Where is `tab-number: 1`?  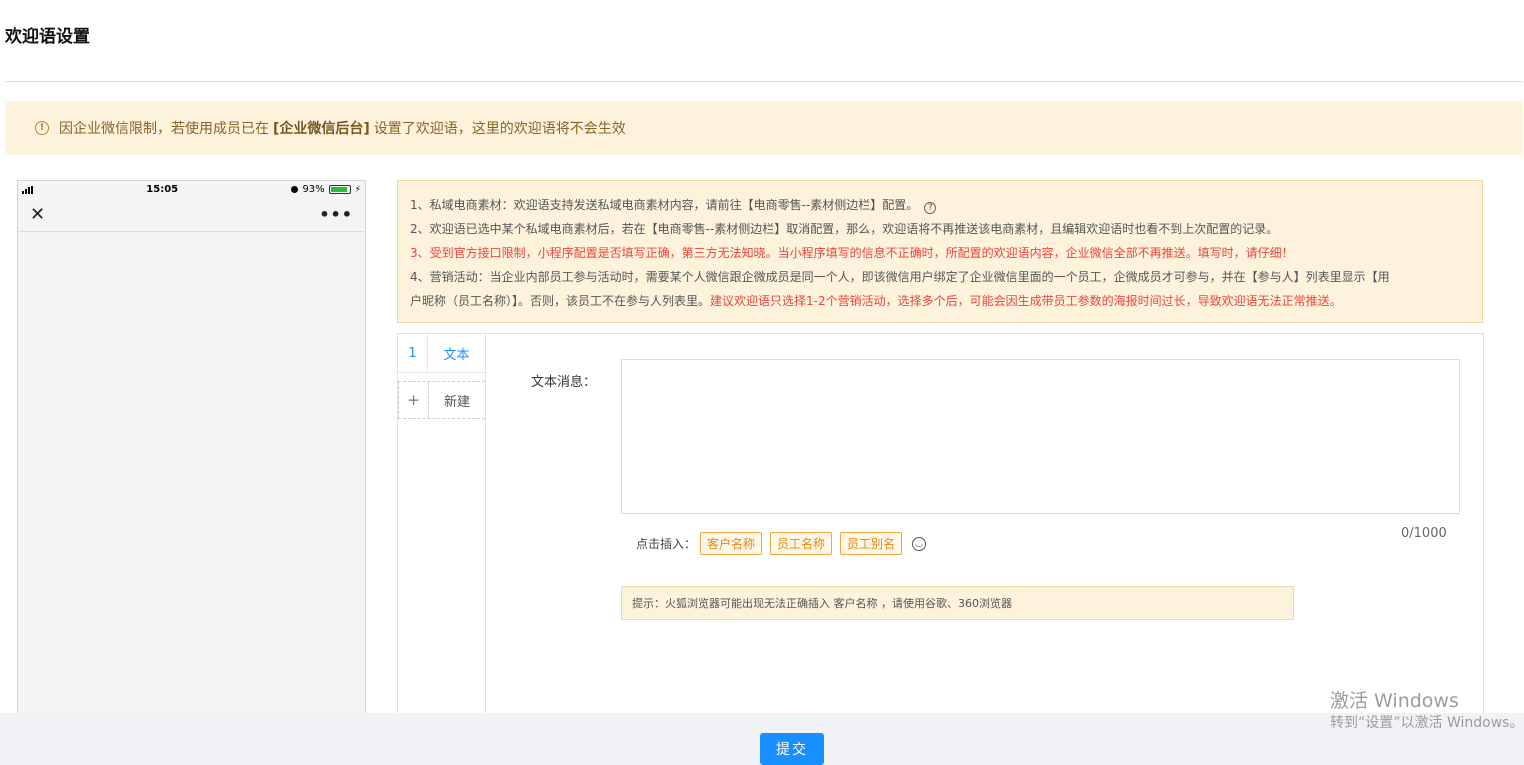 tab-number: 1 is located at coordinates (413, 353).